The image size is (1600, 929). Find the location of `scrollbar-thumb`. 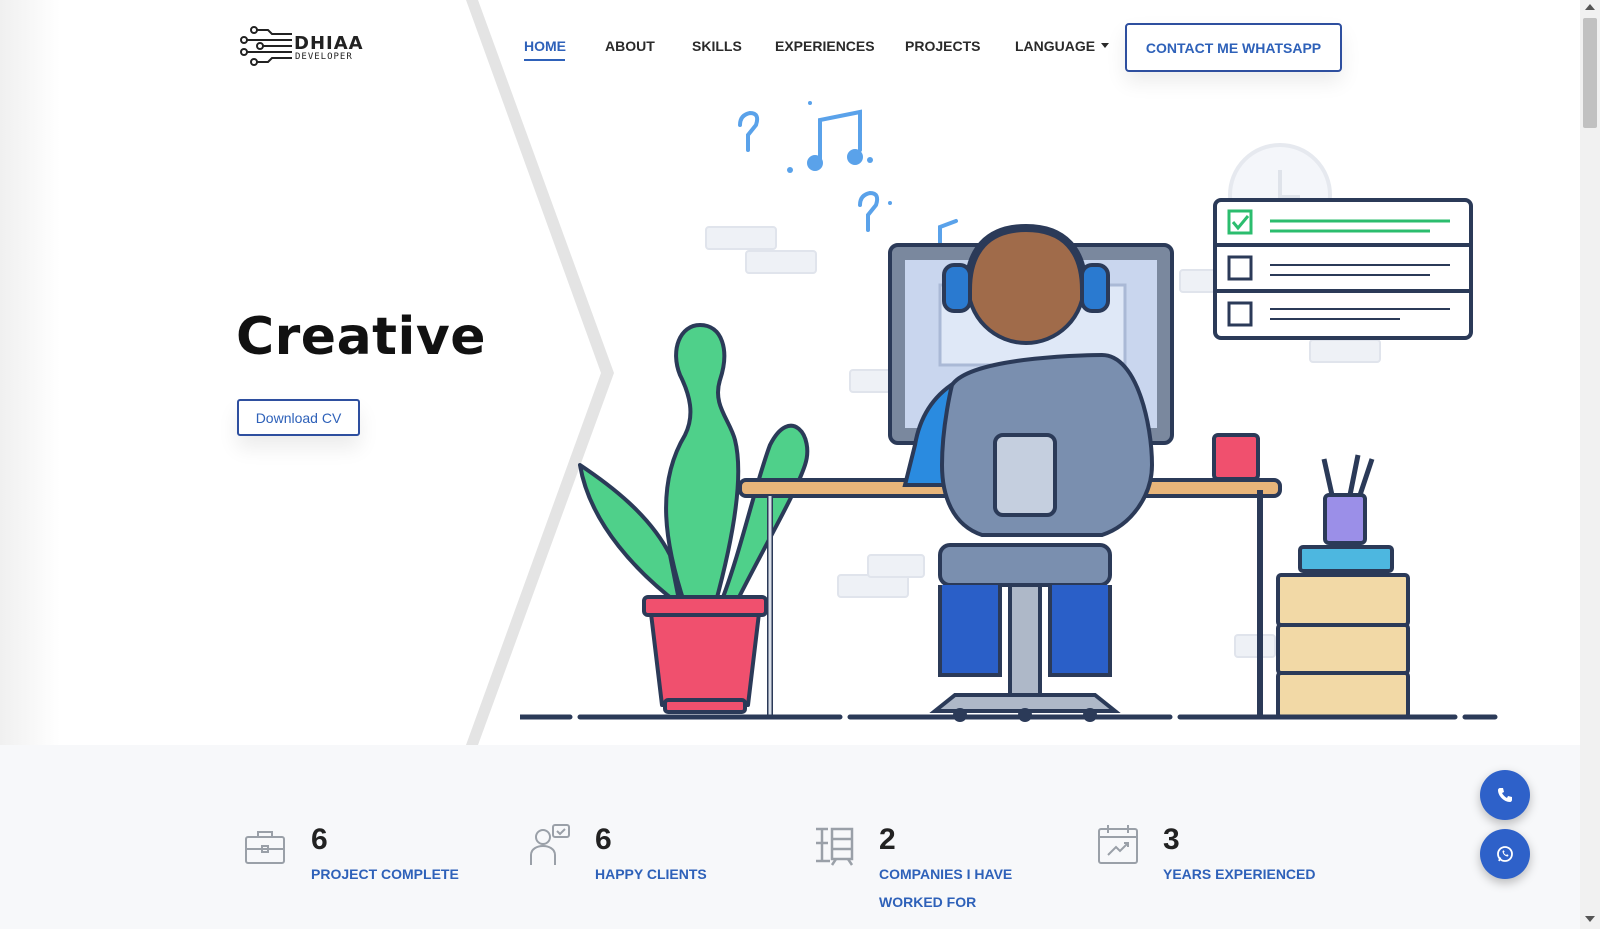

scrollbar-thumb is located at coordinates (1590, 73).